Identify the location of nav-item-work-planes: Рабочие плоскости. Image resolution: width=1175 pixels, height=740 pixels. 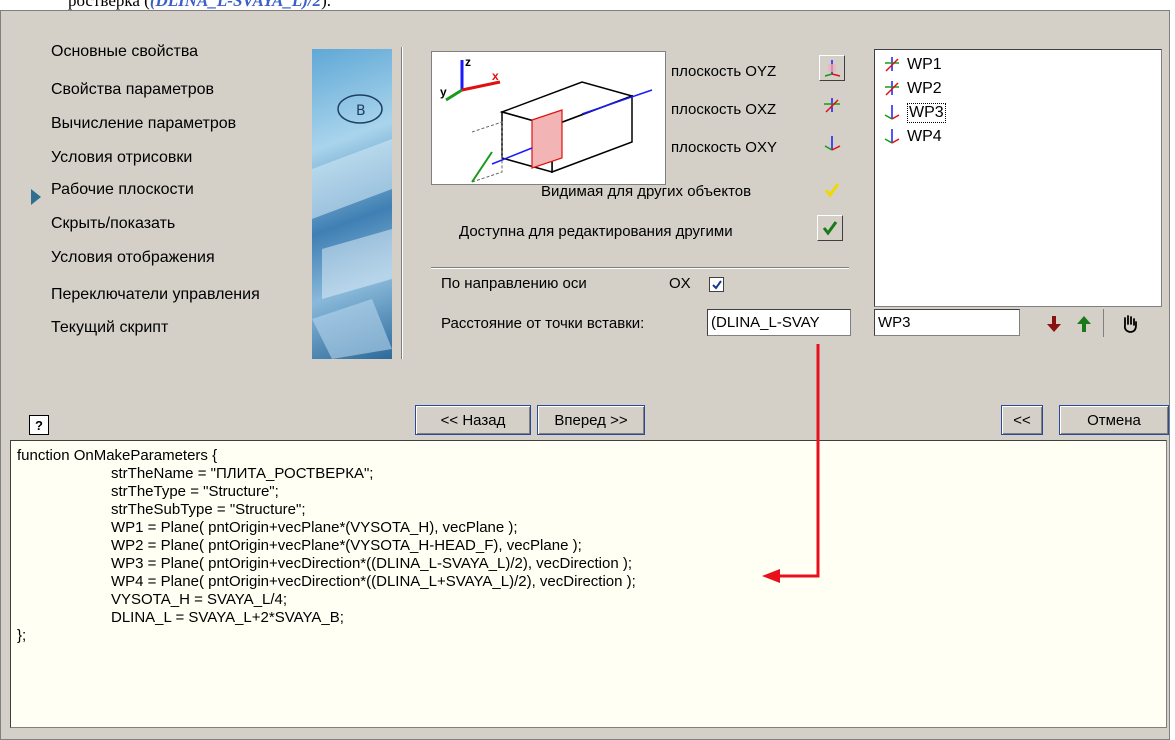
(122, 190).